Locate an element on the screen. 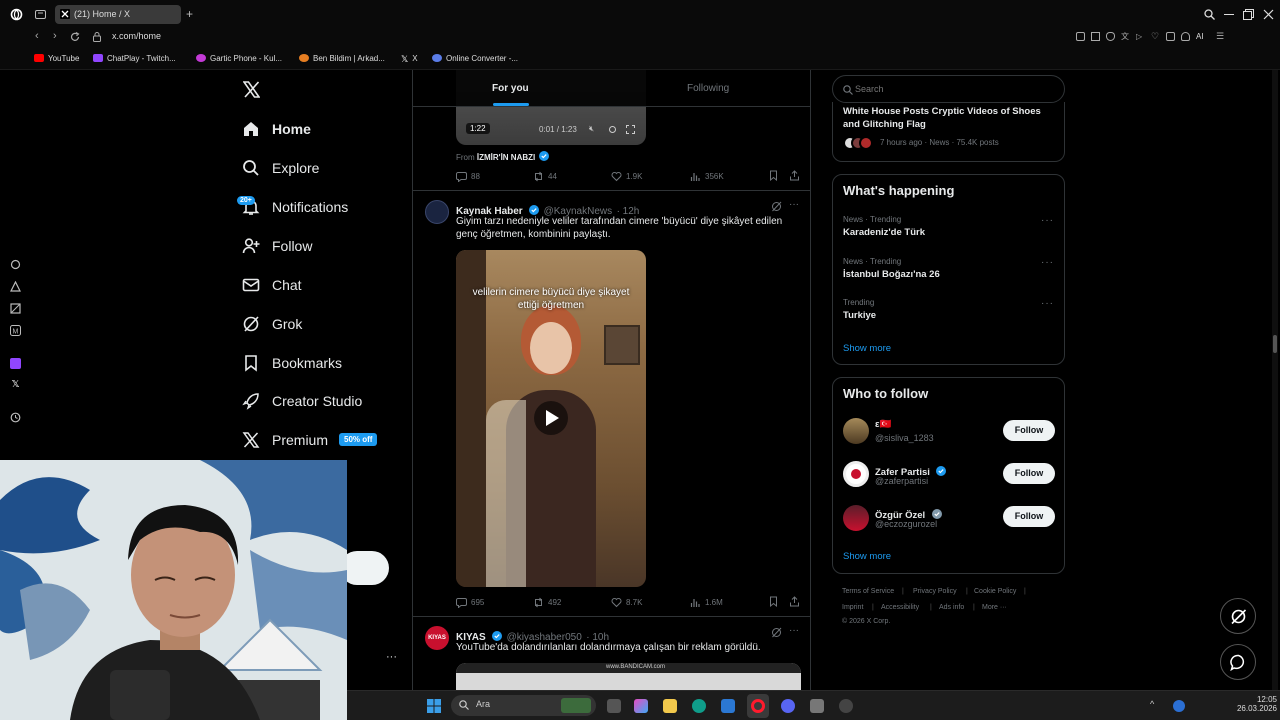 The image size is (1280, 720). post3-avatar: KIYAS is located at coordinates (437, 638).